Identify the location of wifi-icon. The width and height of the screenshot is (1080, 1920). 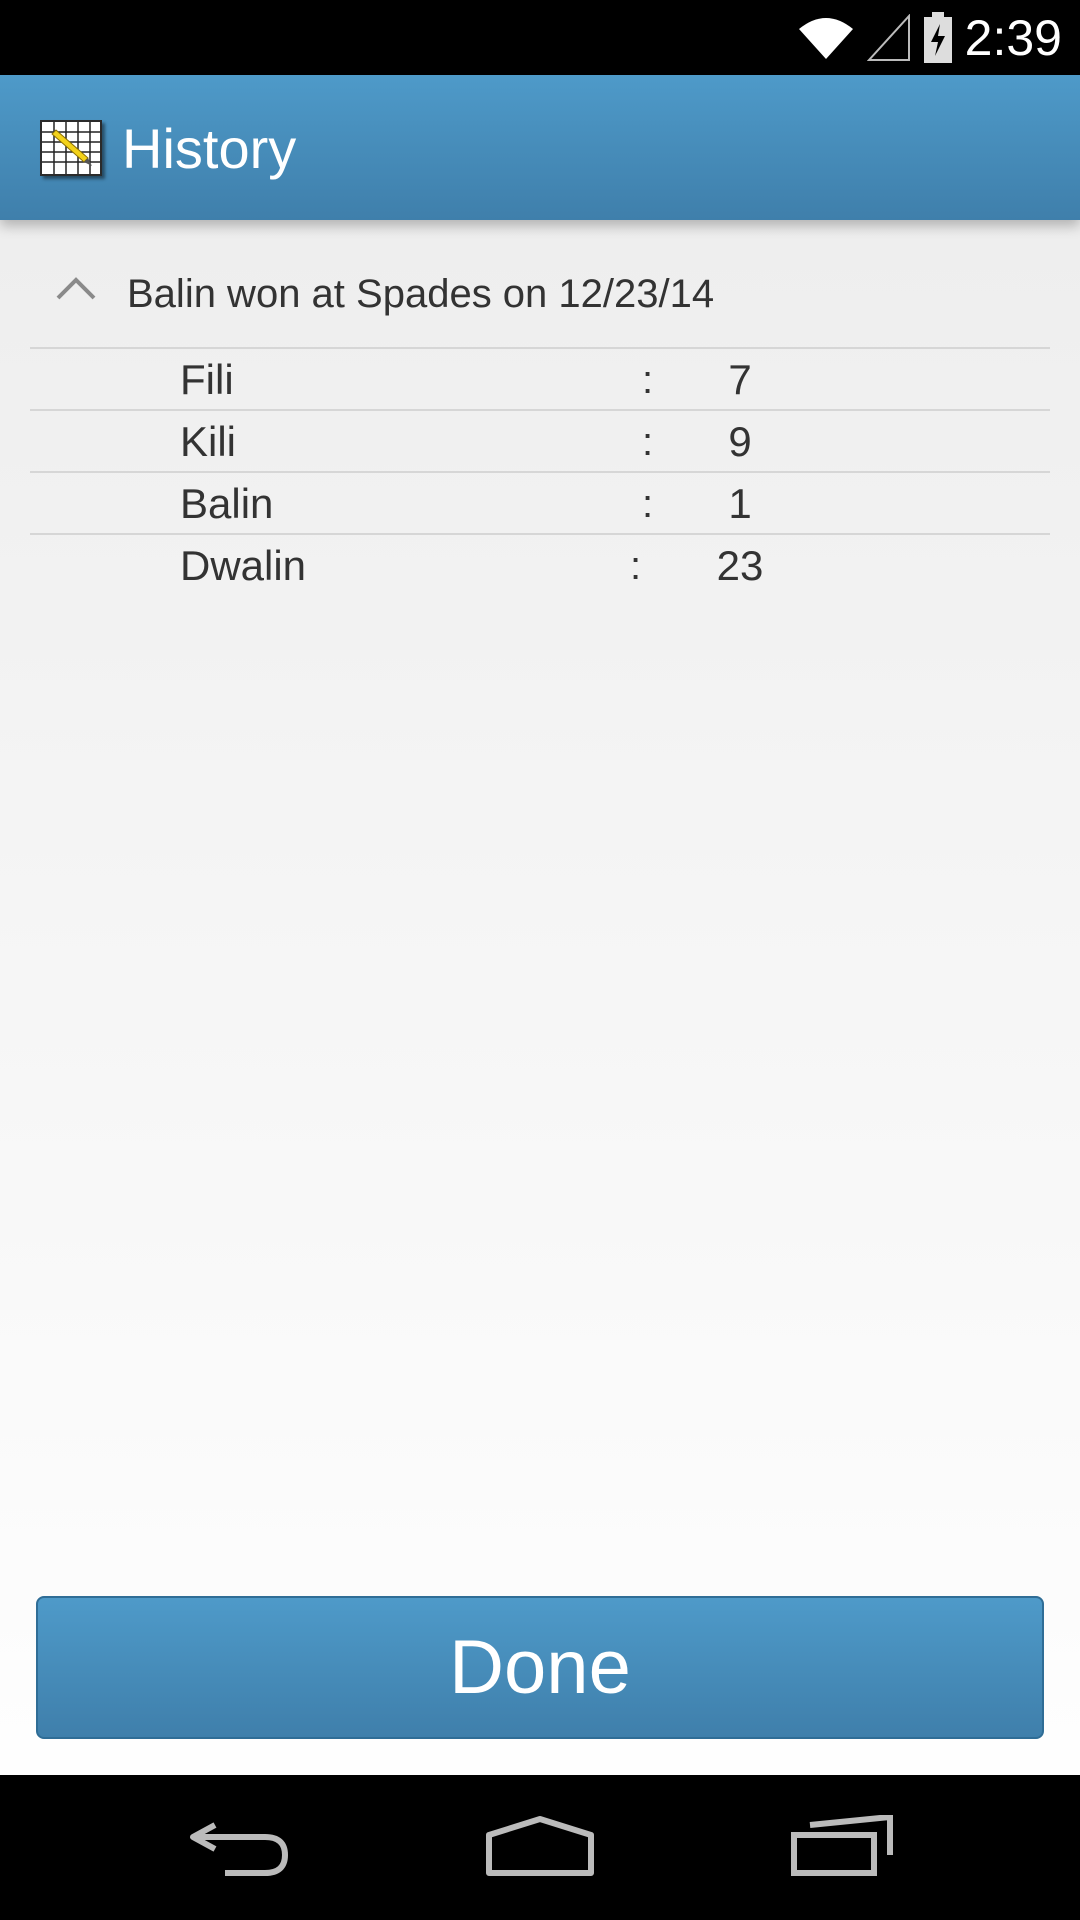
(826, 38).